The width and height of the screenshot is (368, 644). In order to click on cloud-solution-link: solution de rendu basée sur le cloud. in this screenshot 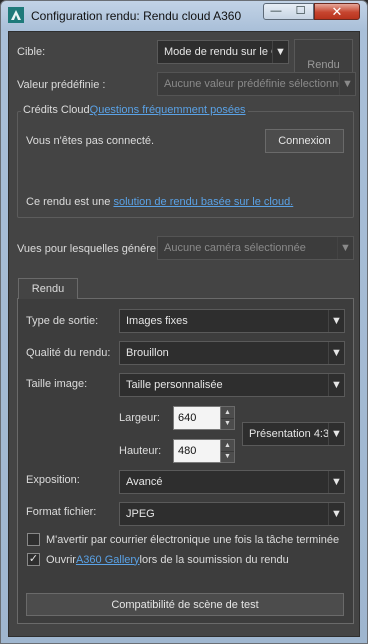, I will do `click(203, 202)`.